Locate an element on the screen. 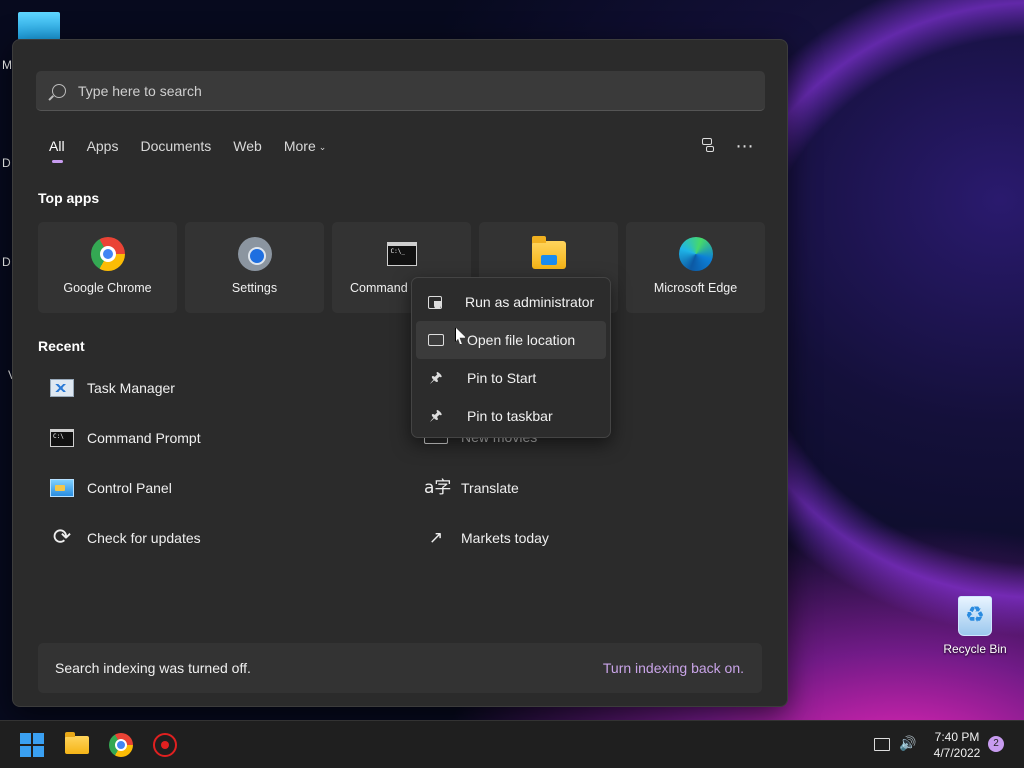 This screenshot has height=768, width=1024. top-app-settings: Settings is located at coordinates (254, 267).